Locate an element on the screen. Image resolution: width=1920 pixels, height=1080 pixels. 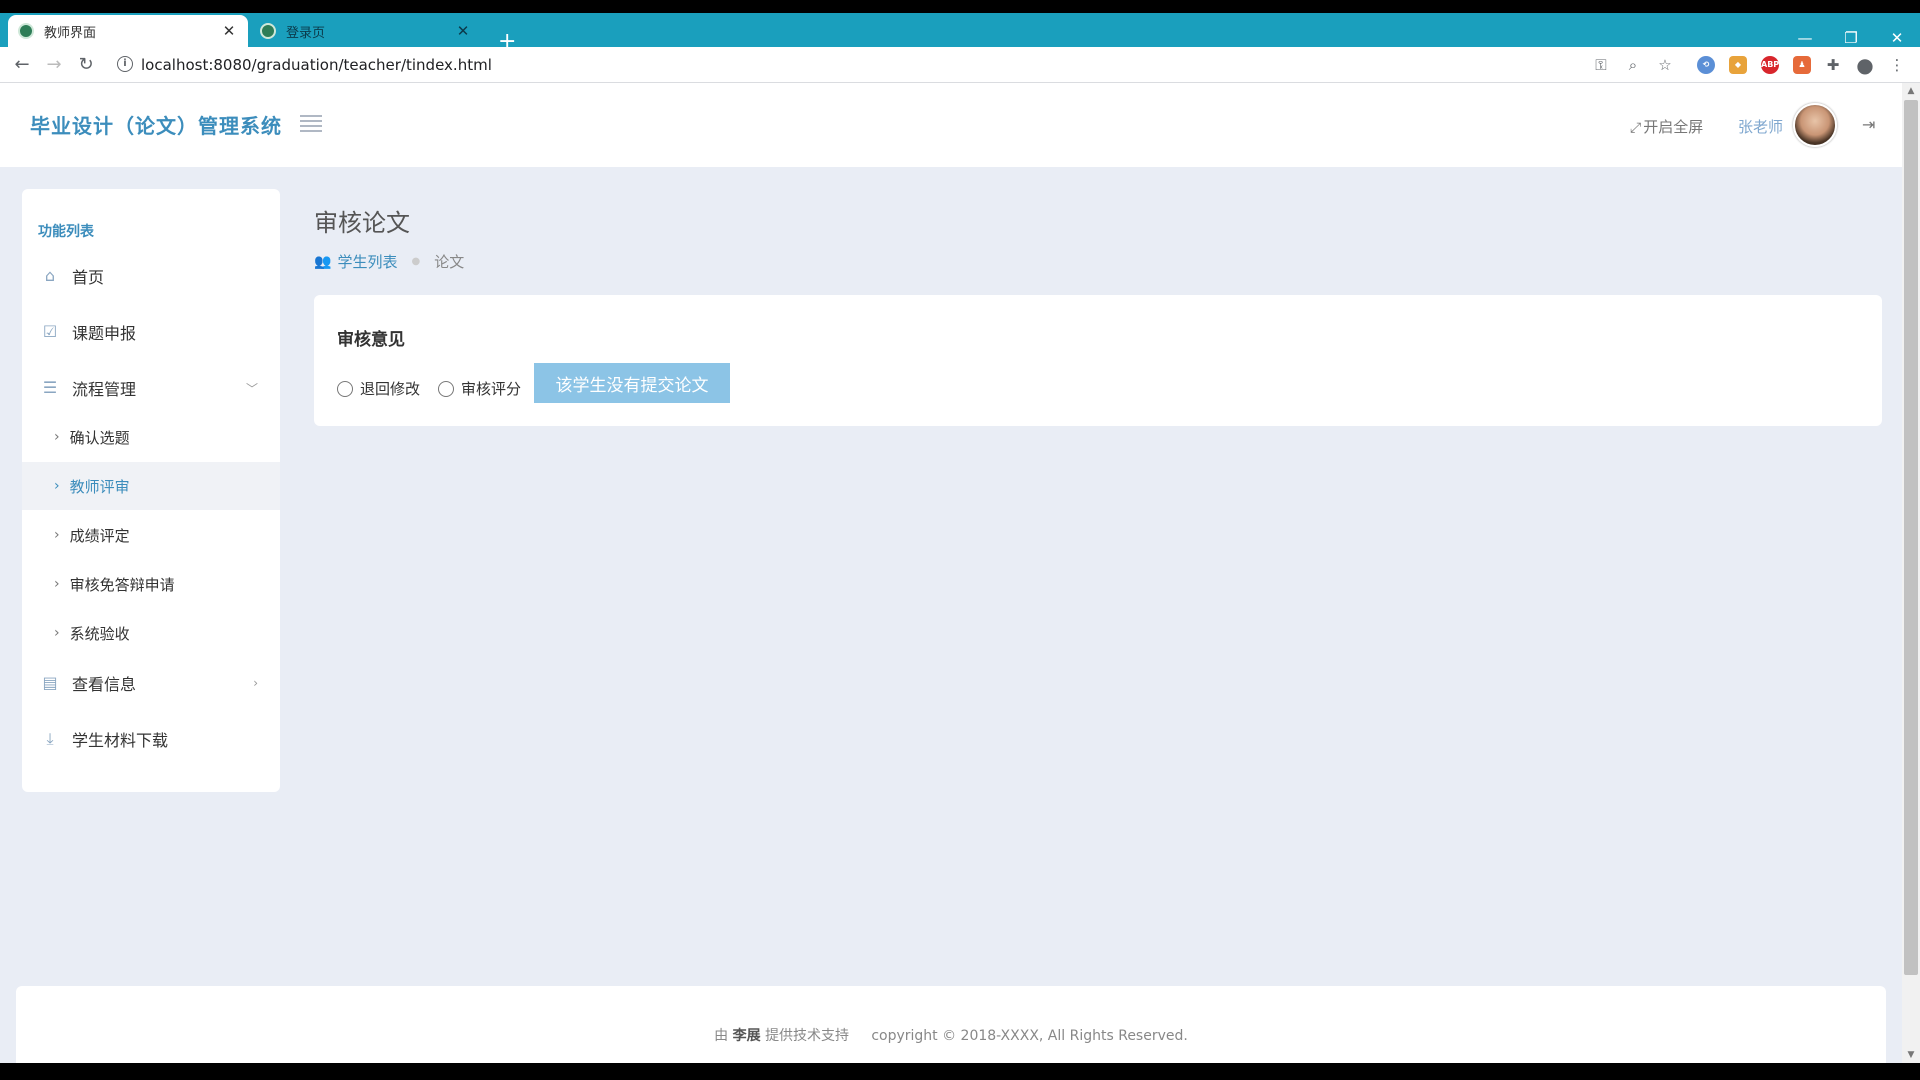
radio-review-score: 审核评分 is located at coordinates (479, 388).